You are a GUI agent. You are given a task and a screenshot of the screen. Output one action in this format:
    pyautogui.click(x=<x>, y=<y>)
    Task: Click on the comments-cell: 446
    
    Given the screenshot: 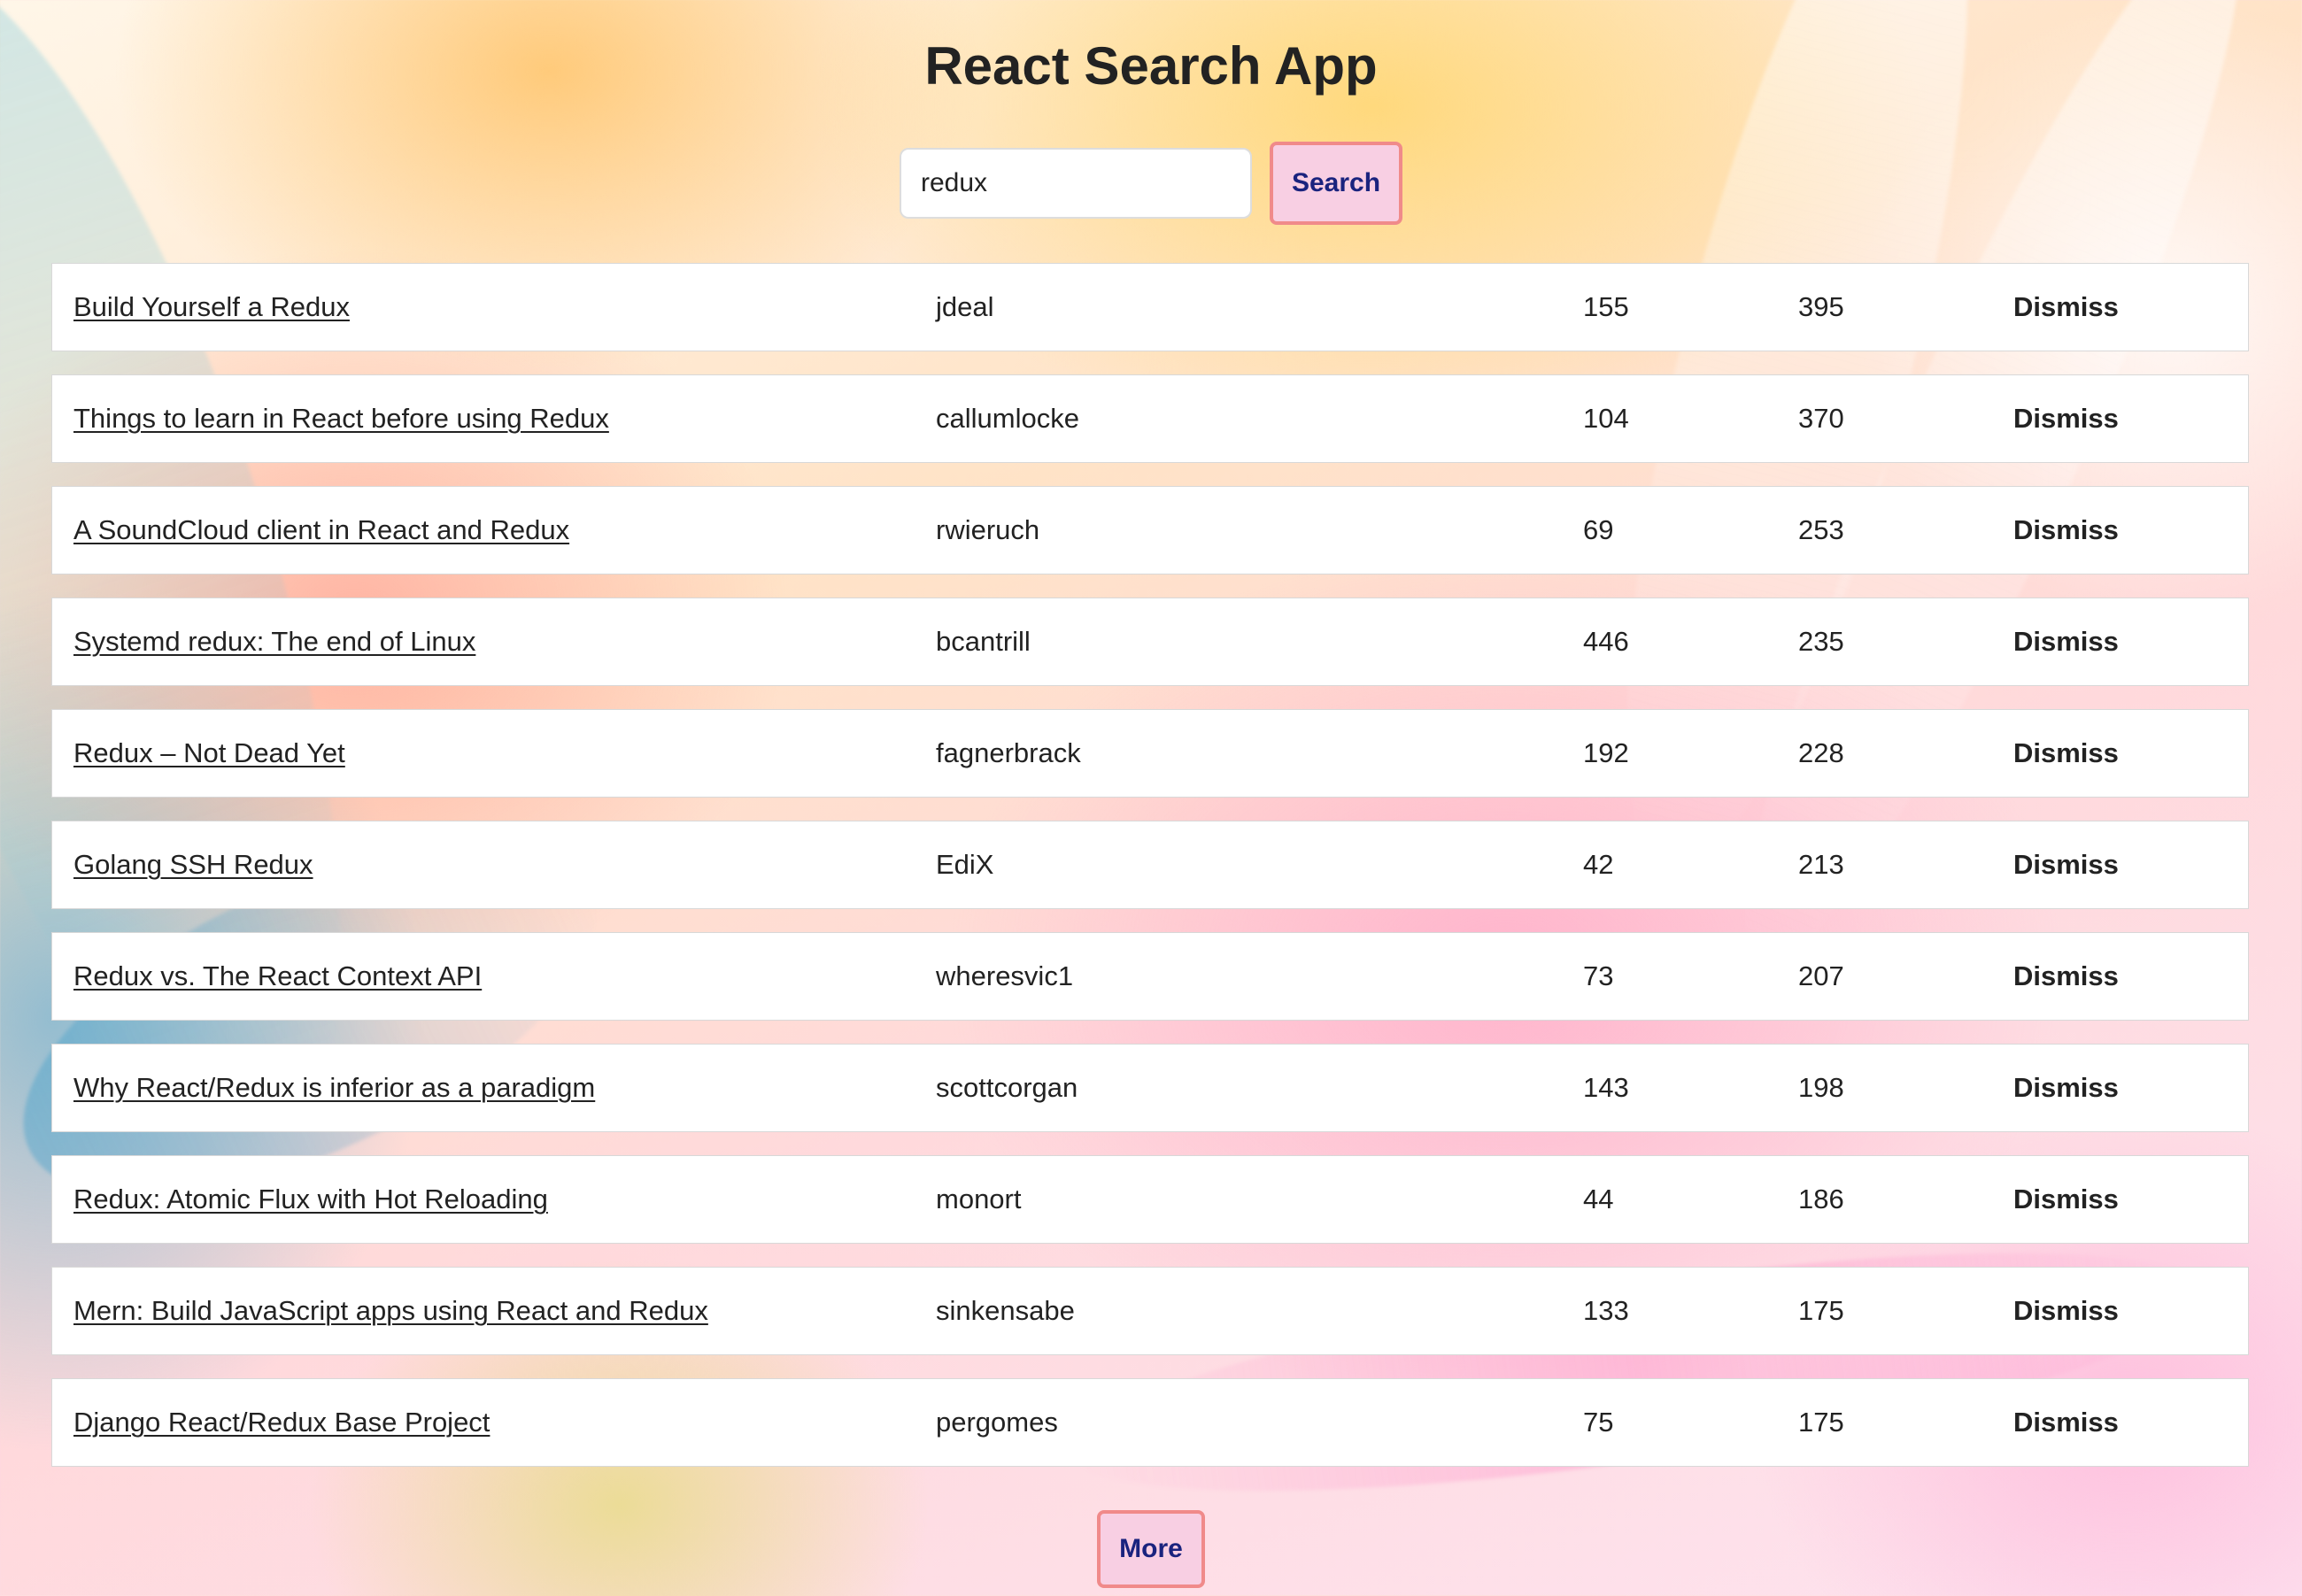 What is the action you would take?
    pyautogui.click(x=1606, y=641)
    